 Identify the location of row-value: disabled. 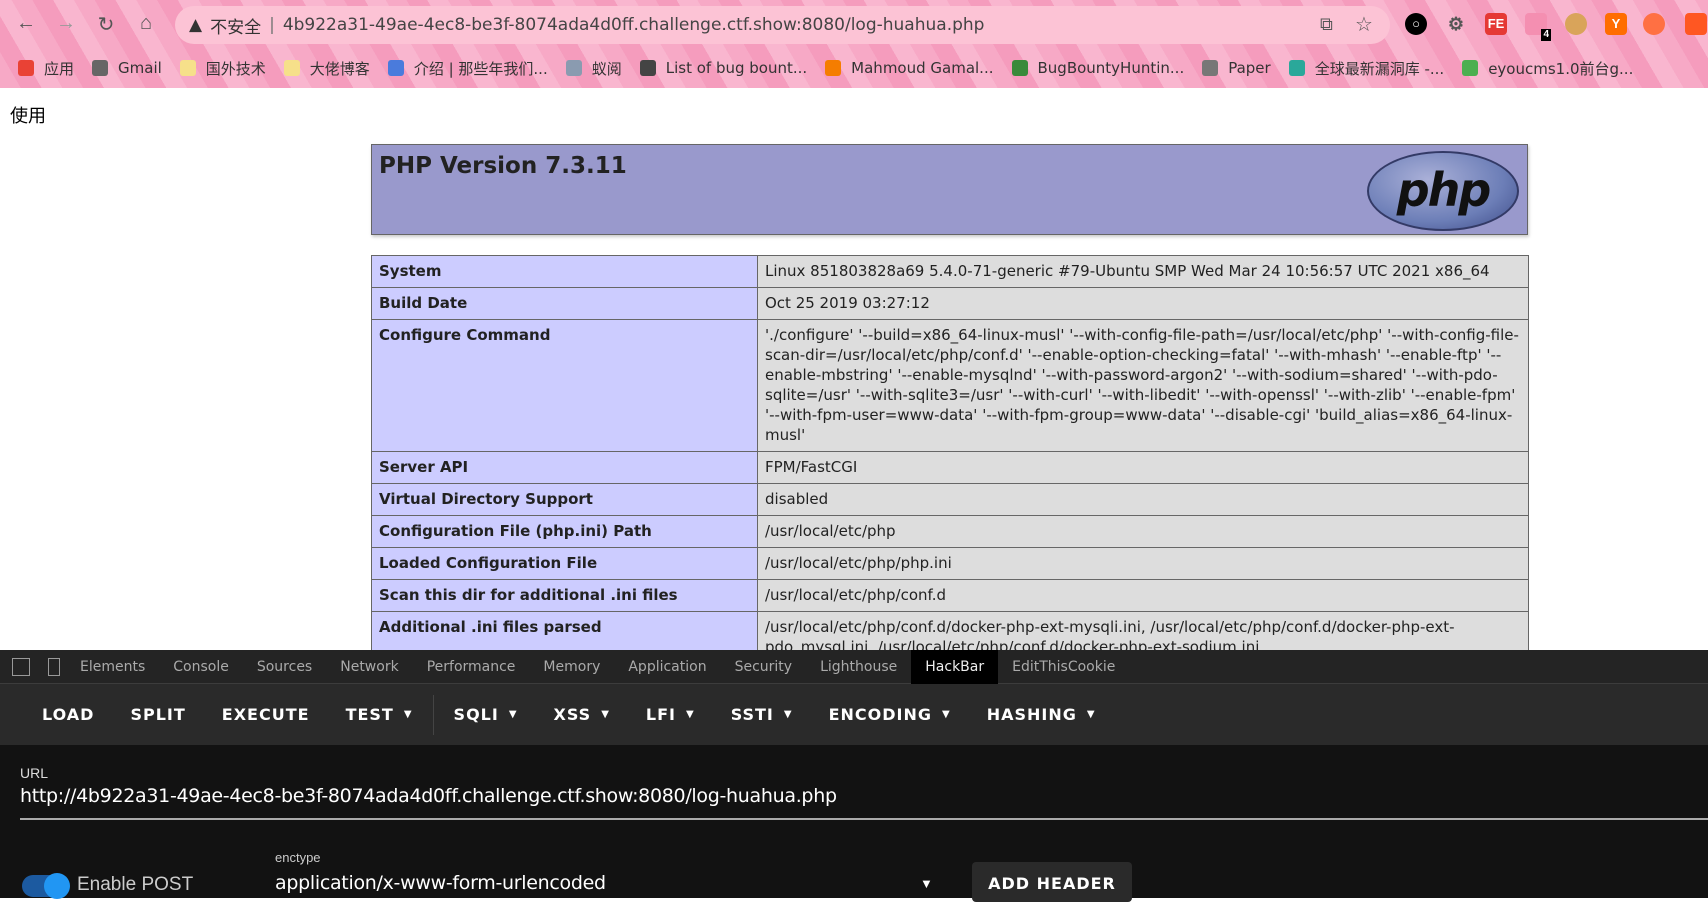
(1143, 499).